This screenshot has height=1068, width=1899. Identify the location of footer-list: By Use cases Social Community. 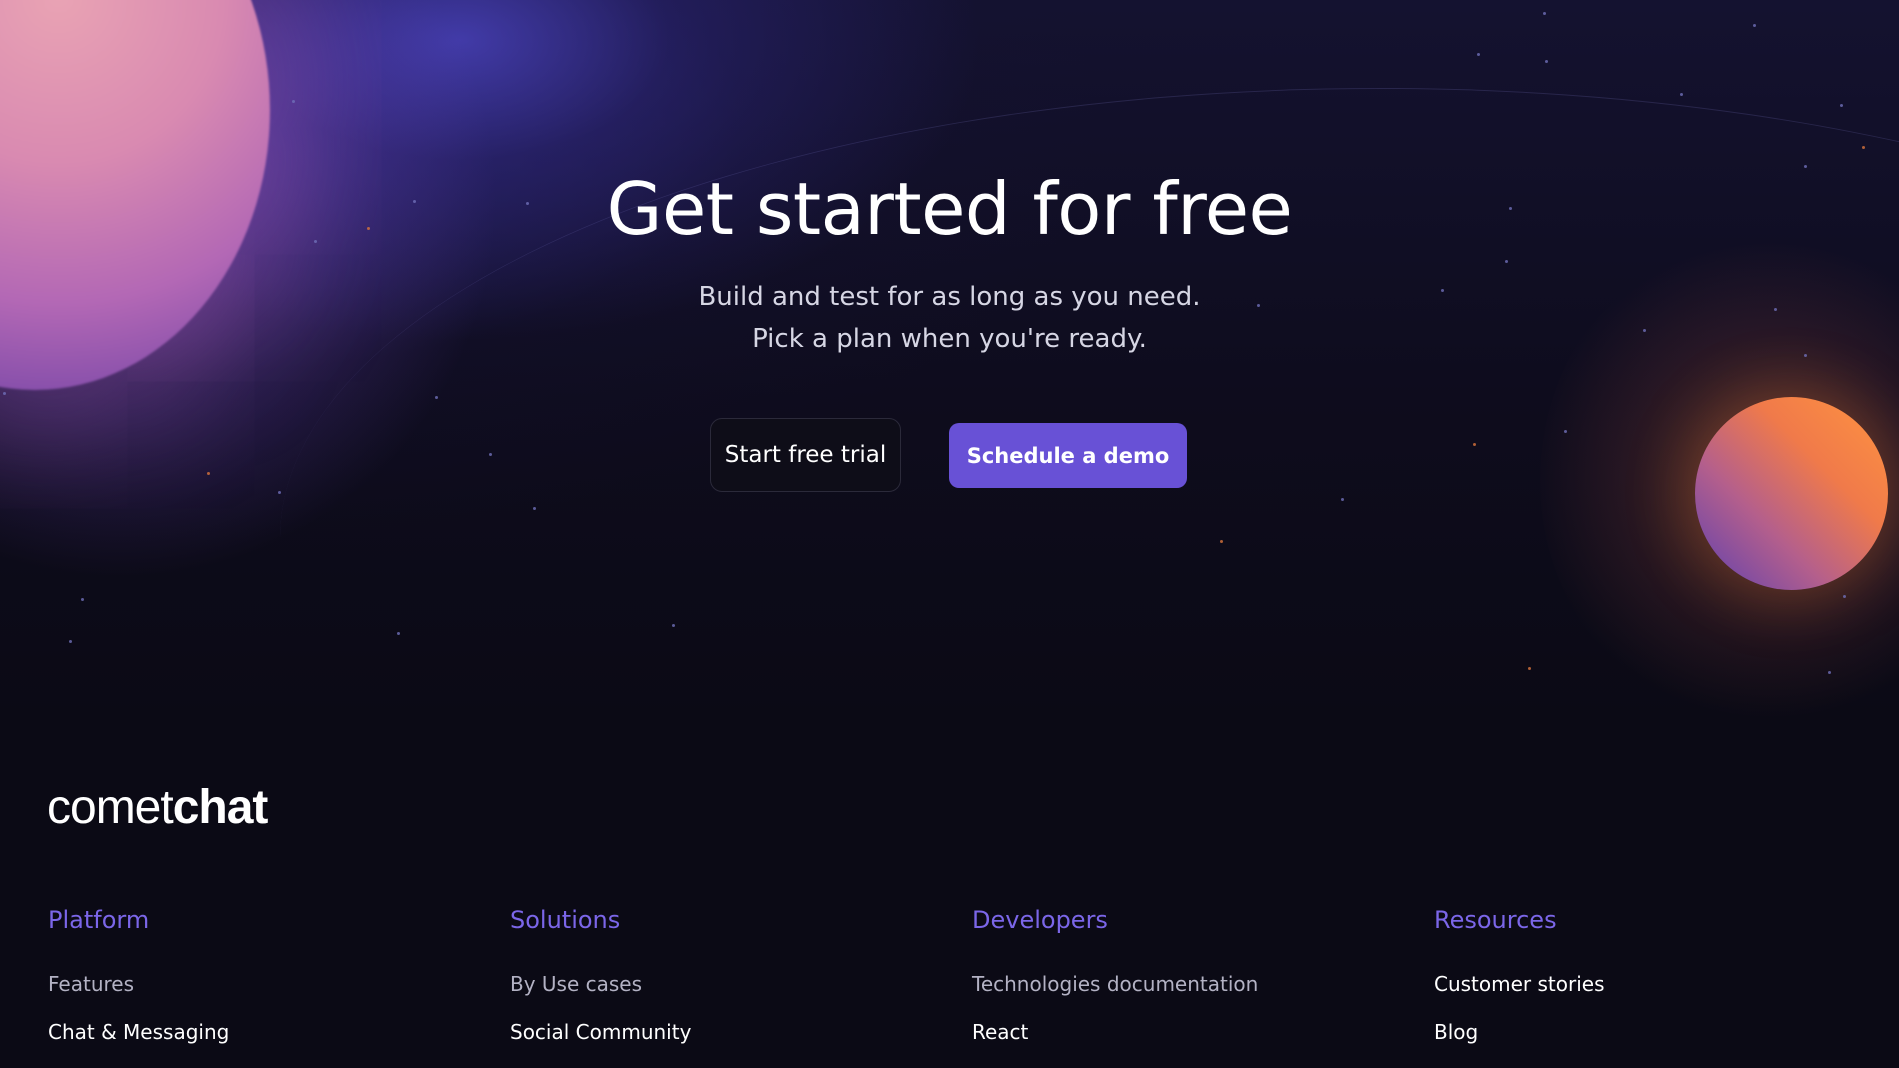
(720, 1008).